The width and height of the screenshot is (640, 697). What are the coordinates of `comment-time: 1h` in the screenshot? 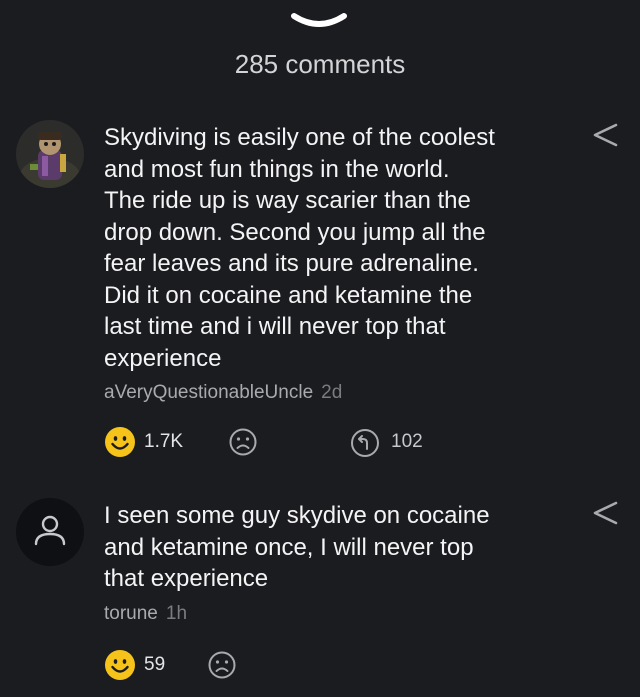 It's located at (176, 613).